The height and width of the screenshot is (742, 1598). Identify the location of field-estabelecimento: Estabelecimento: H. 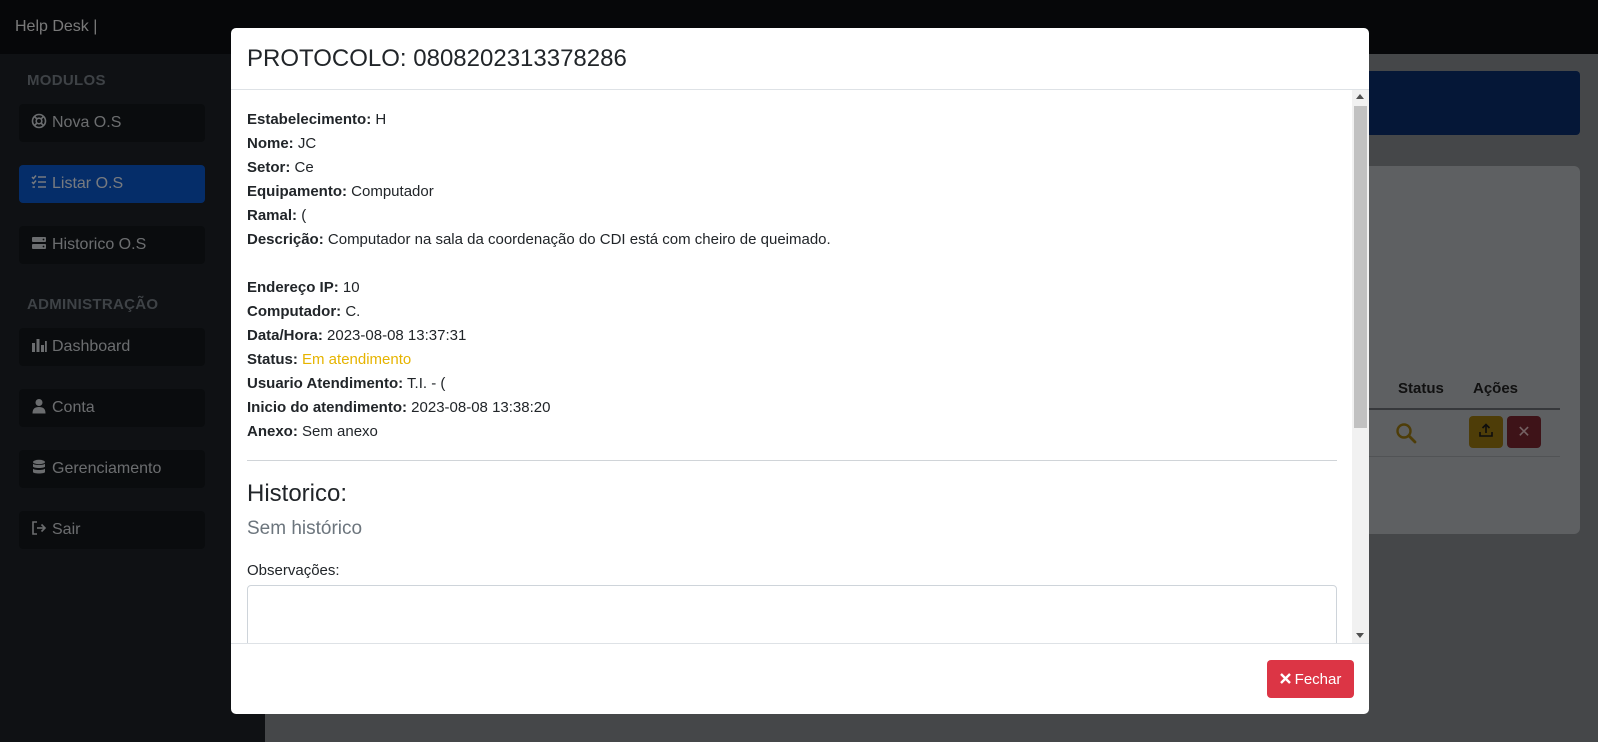
(792, 120).